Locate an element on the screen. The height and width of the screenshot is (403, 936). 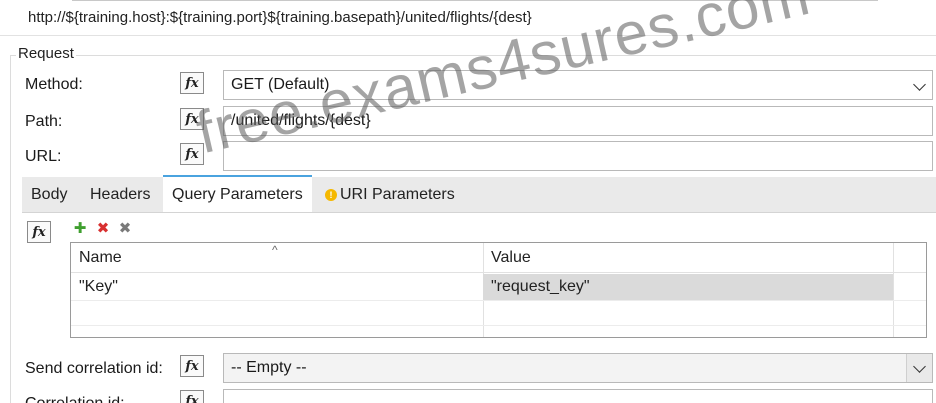
add-icon: ✚ is located at coordinates (80, 228).